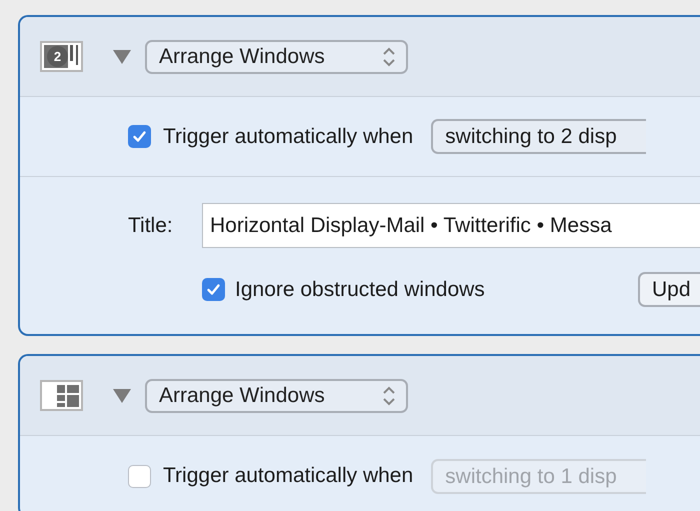 Image resolution: width=700 pixels, height=511 pixels. What do you see at coordinates (451, 225) in the screenshot?
I see `title-field: Horizontal Display-Mail • Twitterific • Messa` at bounding box center [451, 225].